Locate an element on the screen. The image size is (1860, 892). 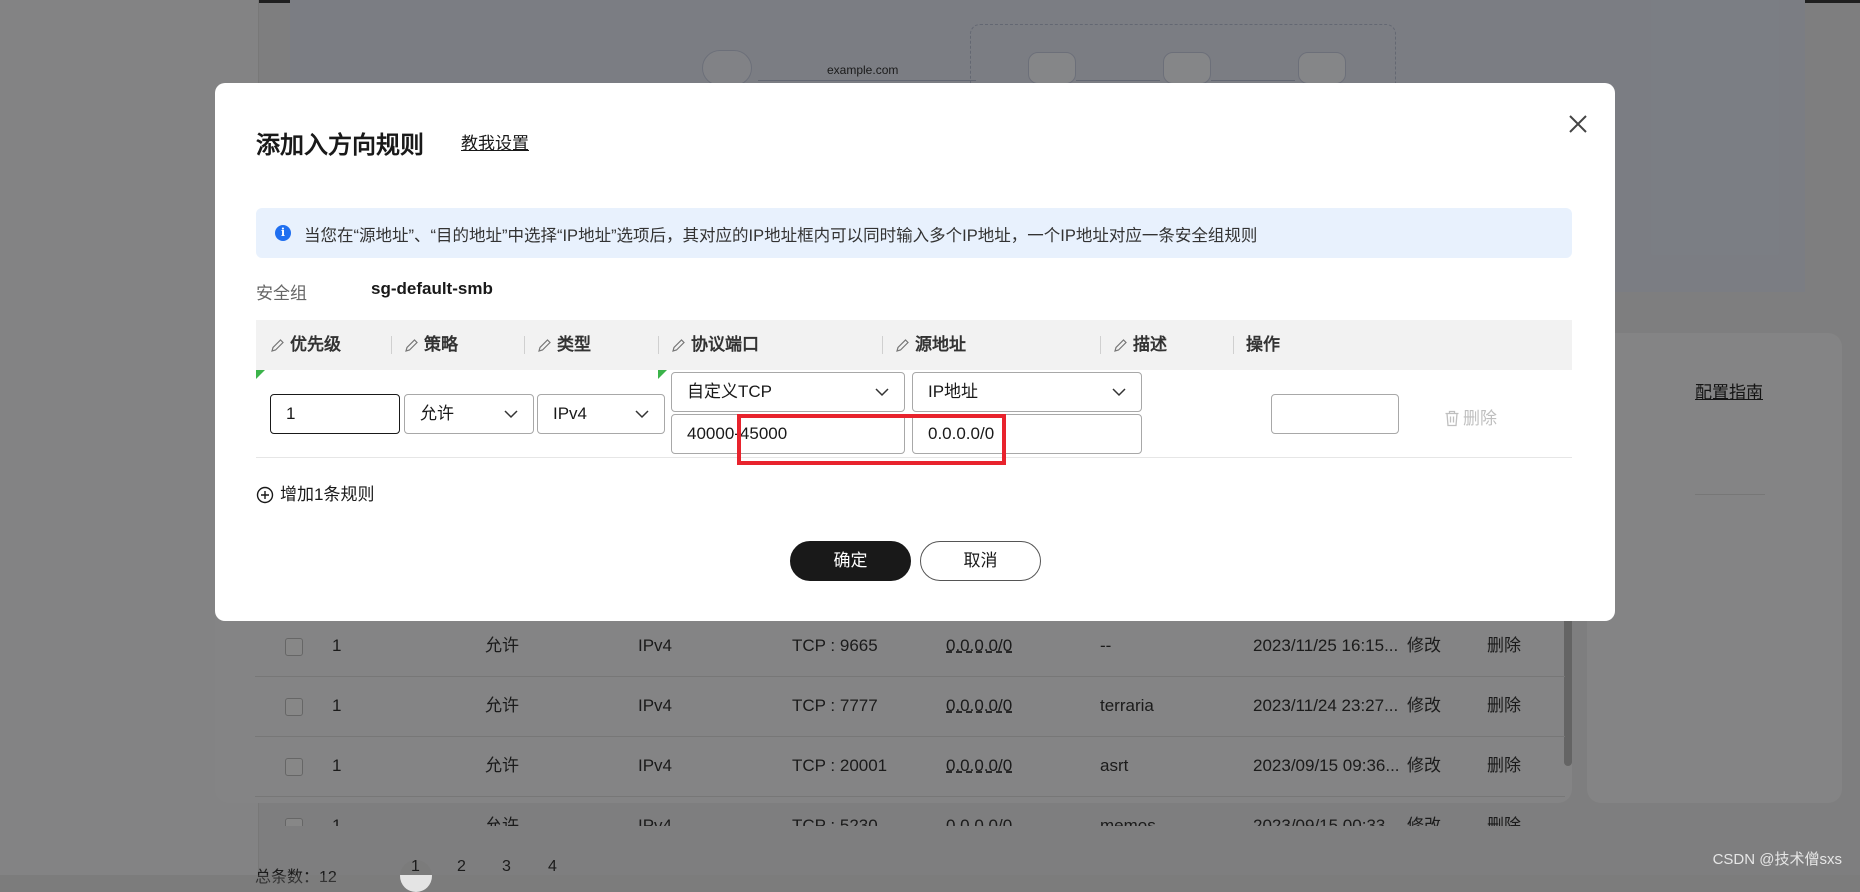
security-group-label: 安全组 is located at coordinates (281, 293).